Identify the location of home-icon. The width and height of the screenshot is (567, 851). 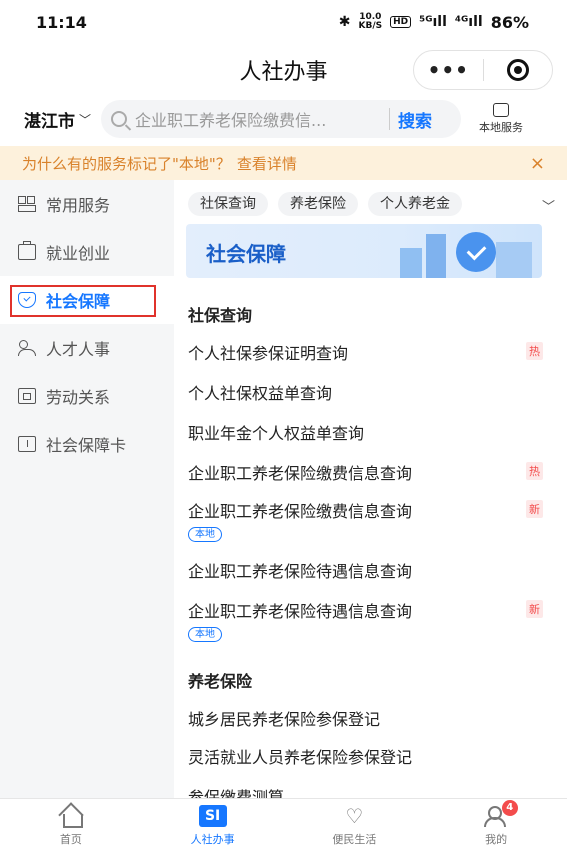
(71, 816).